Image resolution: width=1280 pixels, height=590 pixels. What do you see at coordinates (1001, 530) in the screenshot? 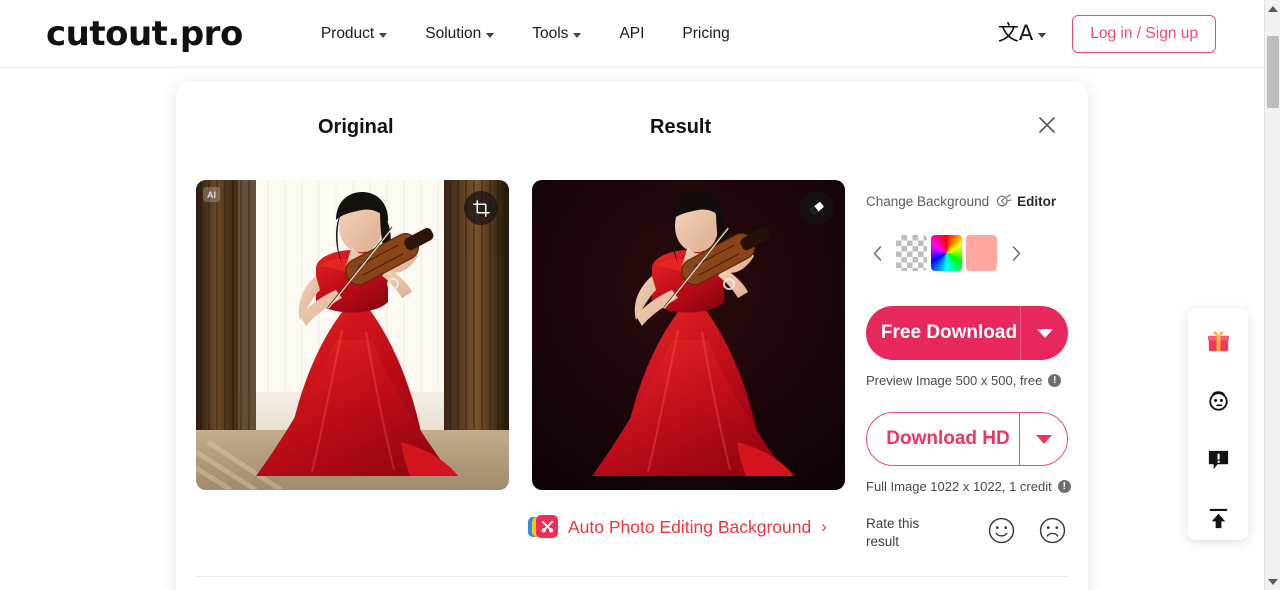
I see `happy-face-icon` at bounding box center [1001, 530].